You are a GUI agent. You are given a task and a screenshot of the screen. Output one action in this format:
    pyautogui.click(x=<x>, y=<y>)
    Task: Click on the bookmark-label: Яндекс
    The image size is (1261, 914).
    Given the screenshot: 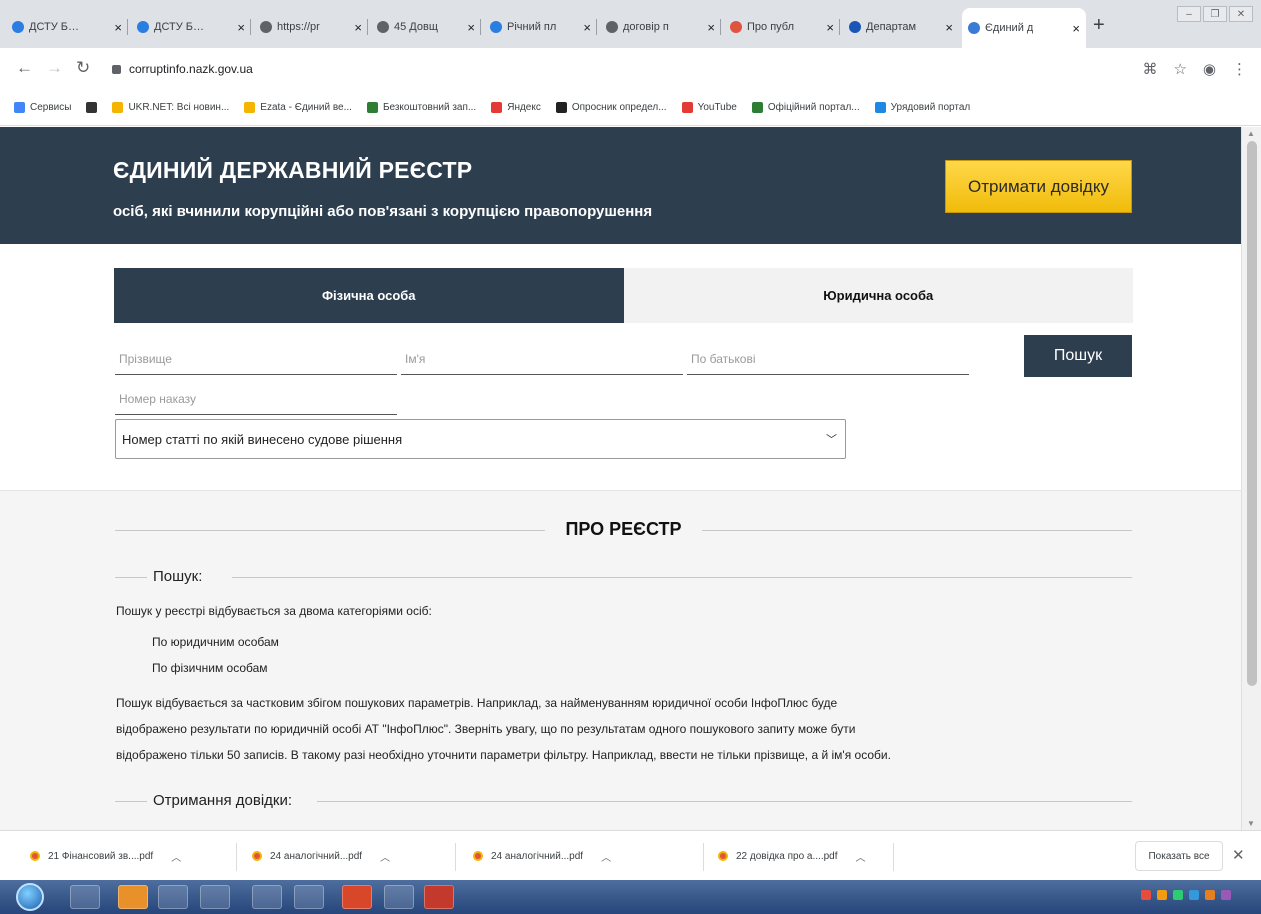 What is the action you would take?
    pyautogui.click(x=524, y=107)
    